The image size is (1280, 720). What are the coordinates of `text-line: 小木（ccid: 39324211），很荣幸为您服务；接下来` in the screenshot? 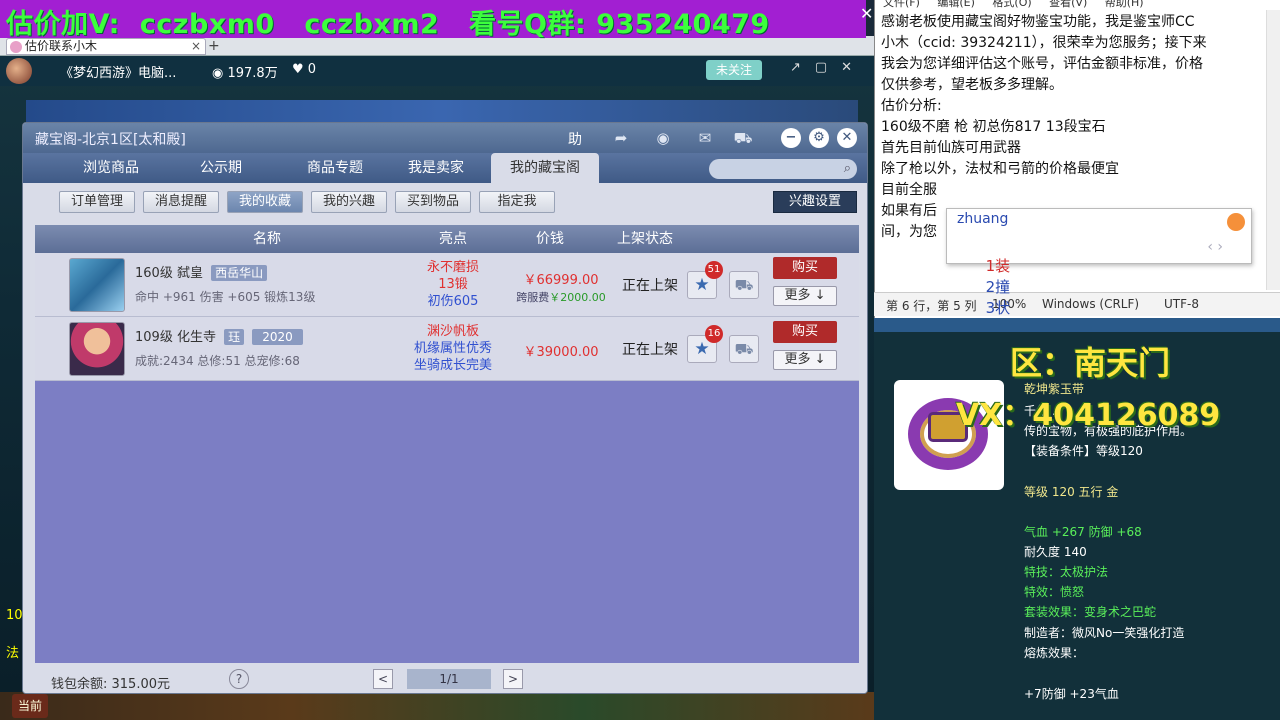 It's located at (1044, 43).